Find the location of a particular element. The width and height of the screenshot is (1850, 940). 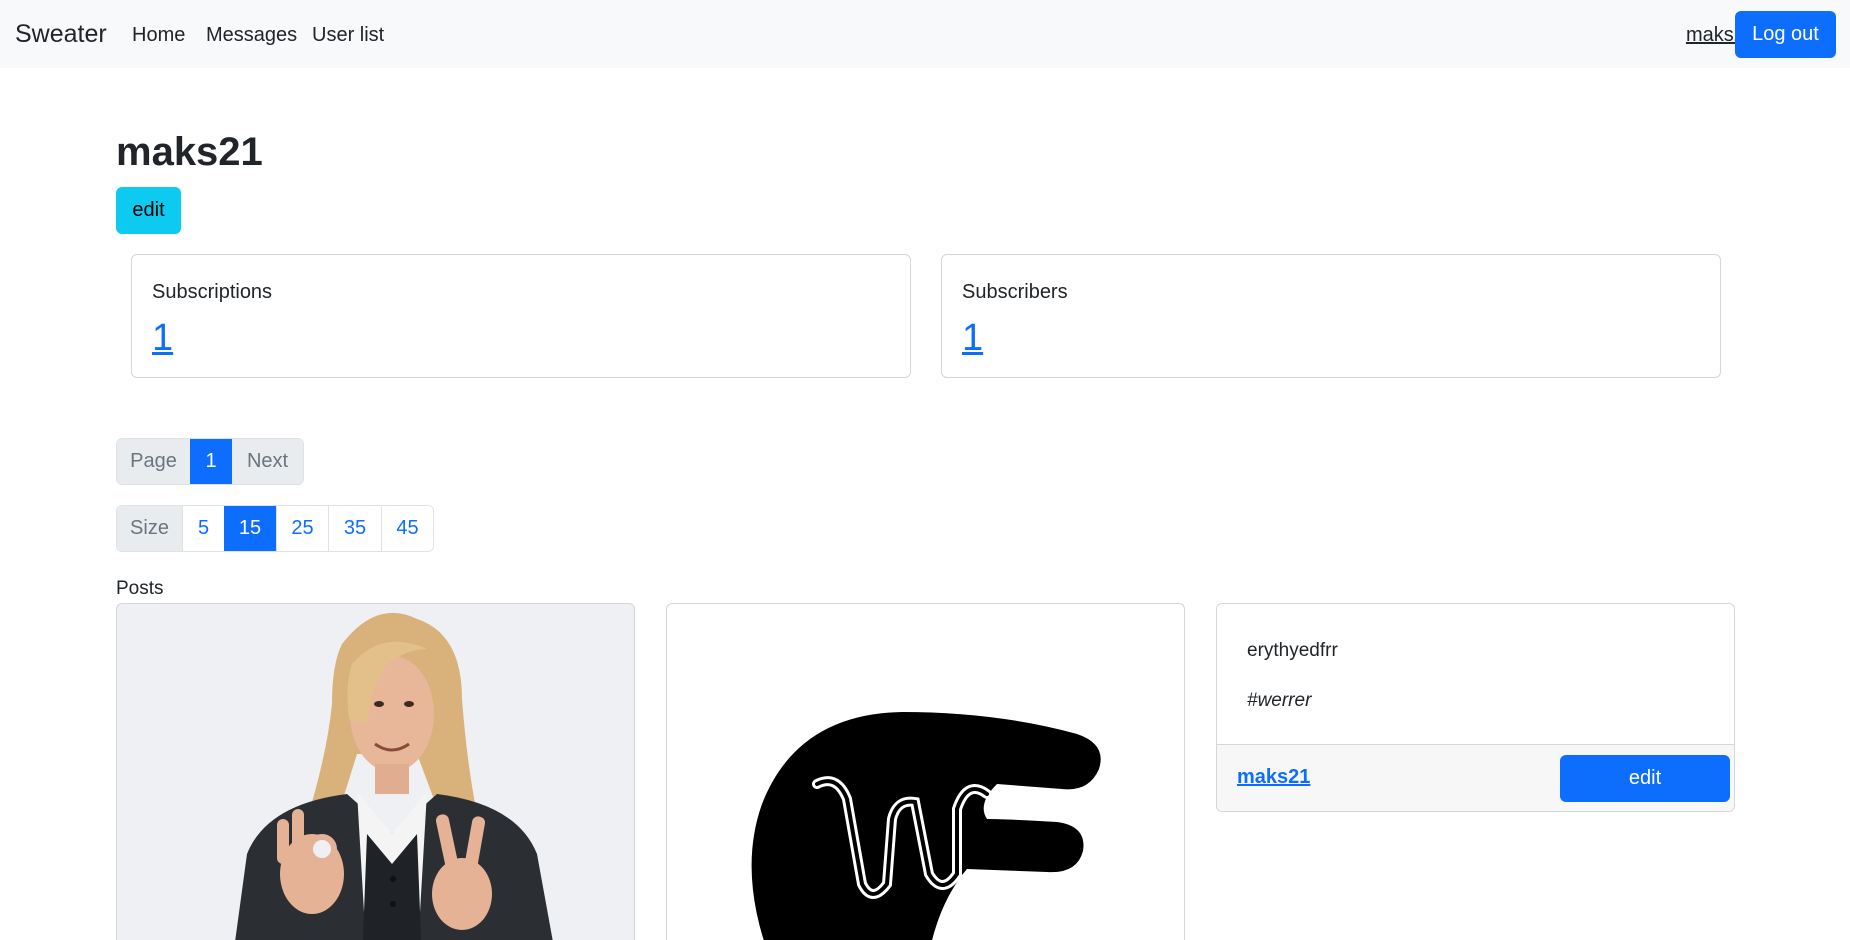

size-option-25: 25 is located at coordinates (302, 528).